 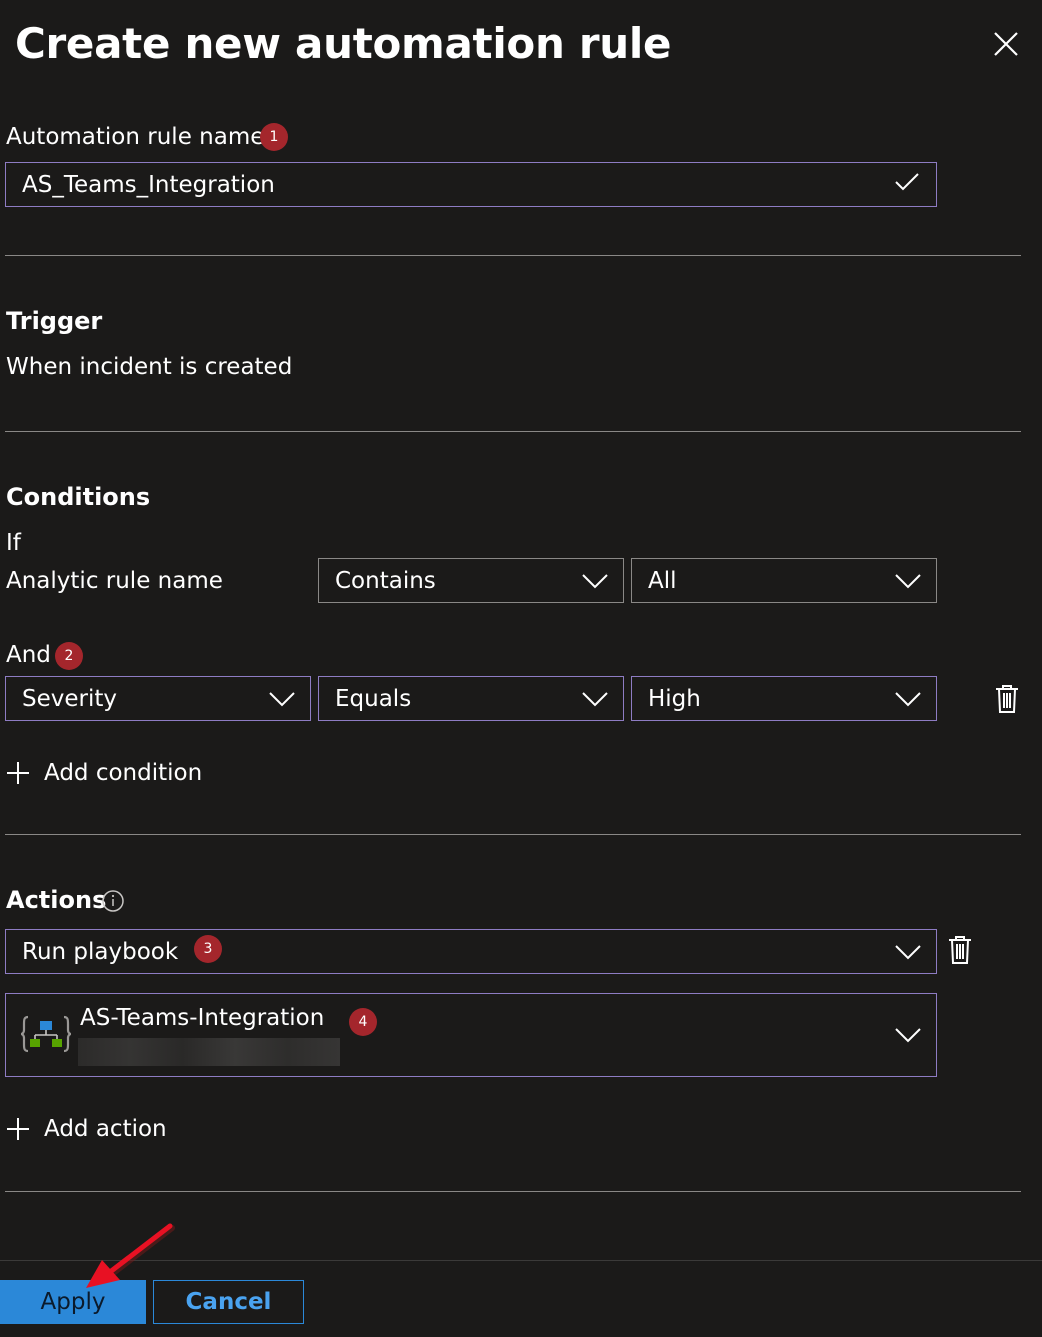 What do you see at coordinates (69, 656) in the screenshot?
I see `step-badge-2: 2` at bounding box center [69, 656].